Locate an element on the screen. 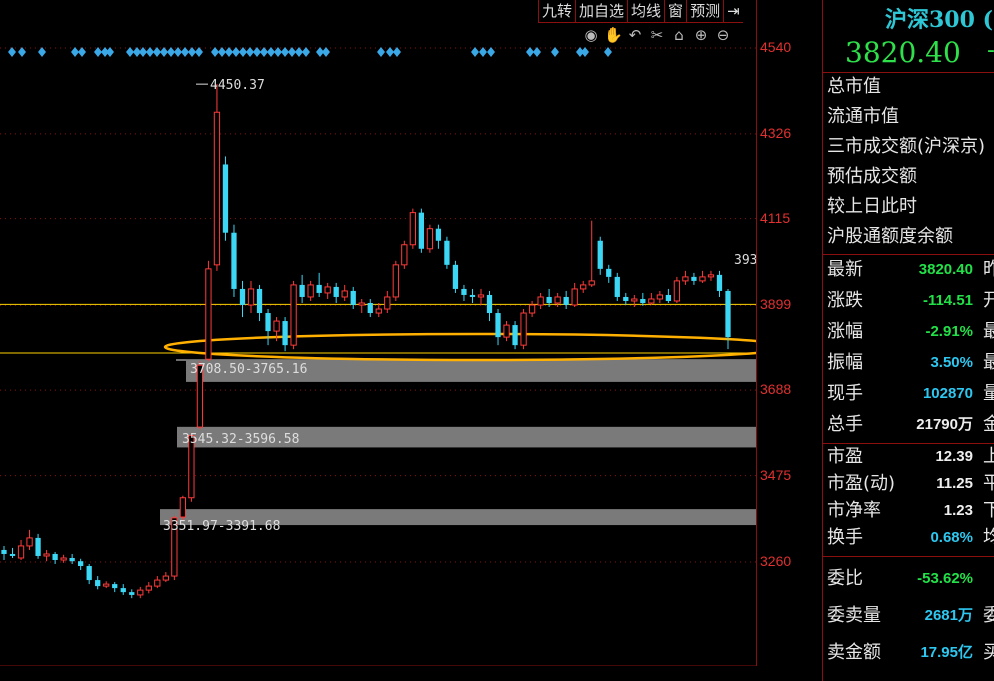 This screenshot has width=994, height=681. quote-suffix: 下 is located at coordinates (988, 510).